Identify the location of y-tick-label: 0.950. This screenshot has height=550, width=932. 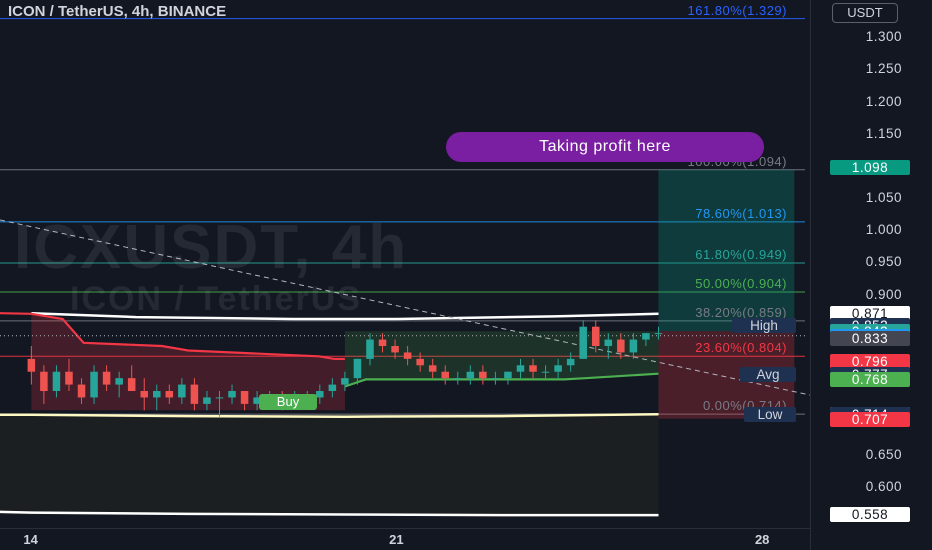
(883, 262).